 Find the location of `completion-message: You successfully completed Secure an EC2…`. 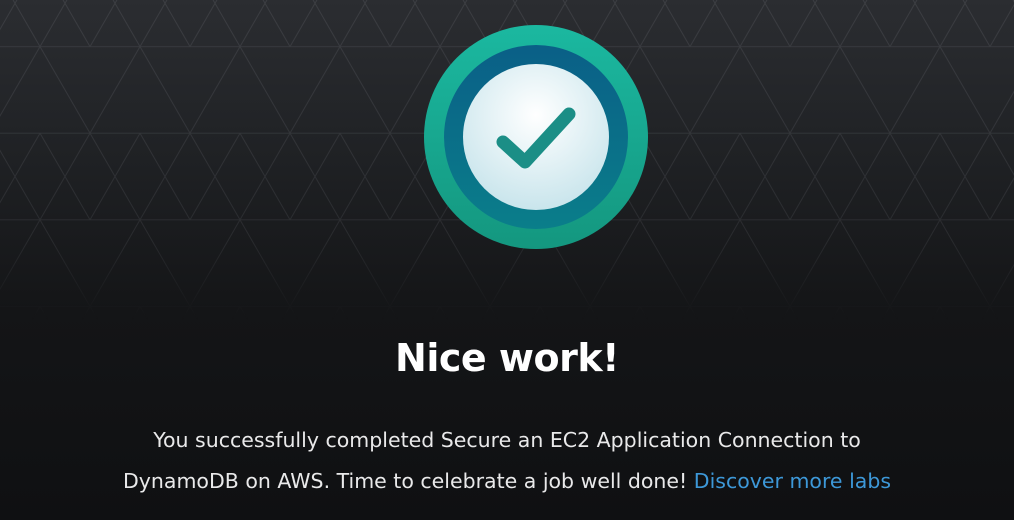

completion-message: You successfully completed Secure an EC2… is located at coordinates (507, 461).